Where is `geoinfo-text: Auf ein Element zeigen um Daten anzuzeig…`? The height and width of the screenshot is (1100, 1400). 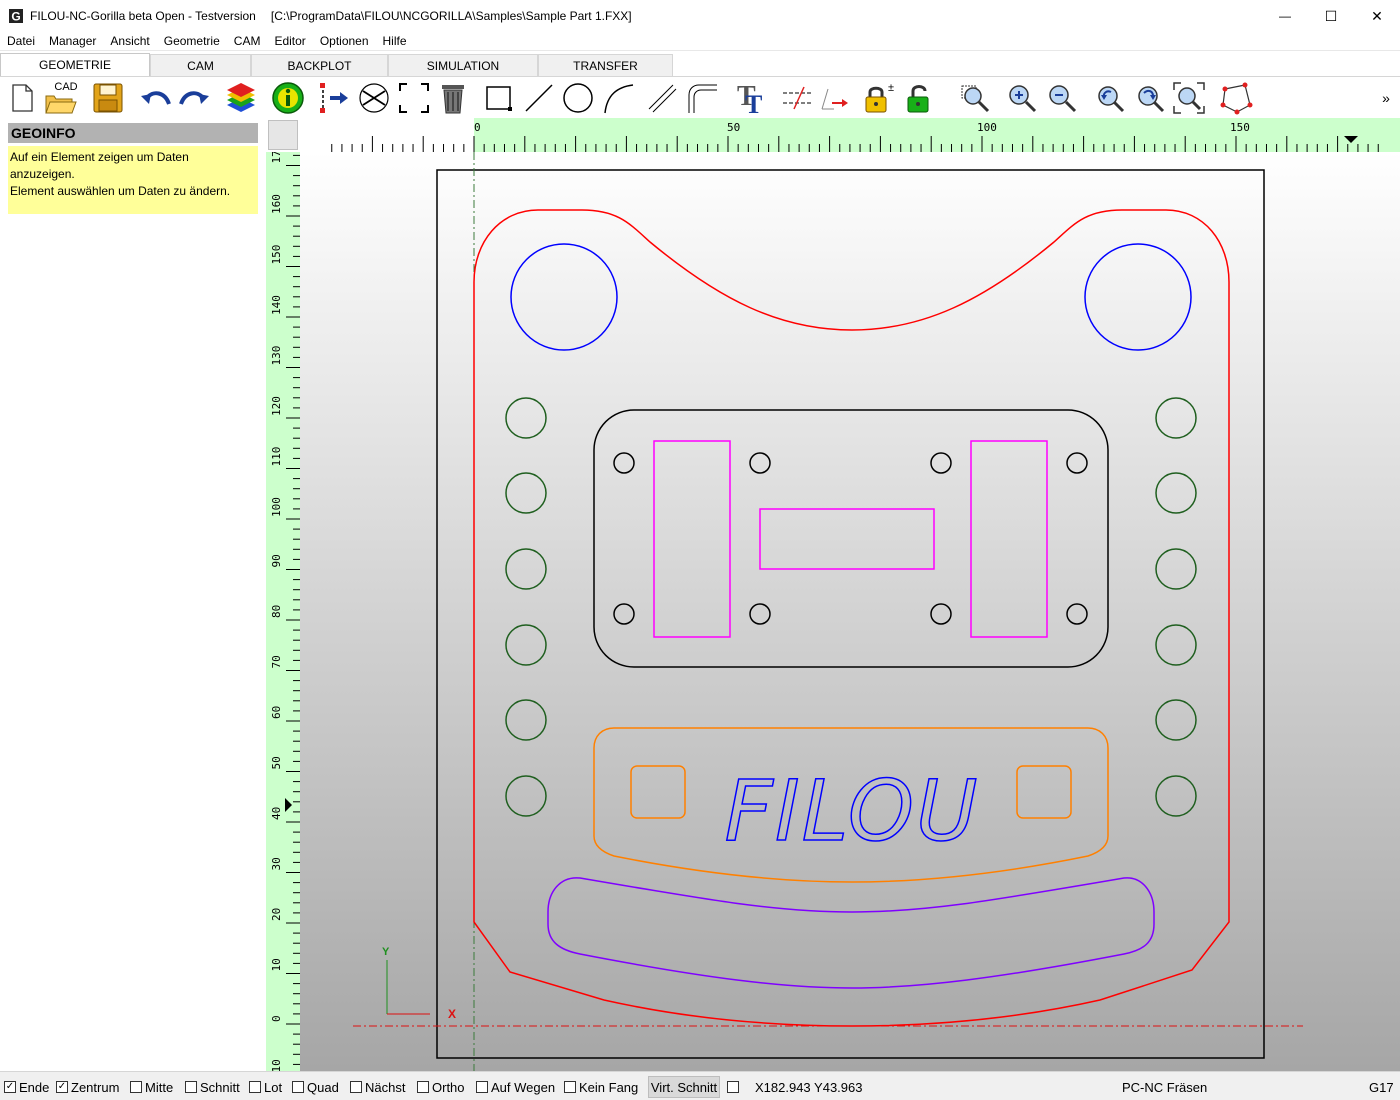
geoinfo-text: Auf ein Element zeigen um Daten anzuzeig… is located at coordinates (133, 180).